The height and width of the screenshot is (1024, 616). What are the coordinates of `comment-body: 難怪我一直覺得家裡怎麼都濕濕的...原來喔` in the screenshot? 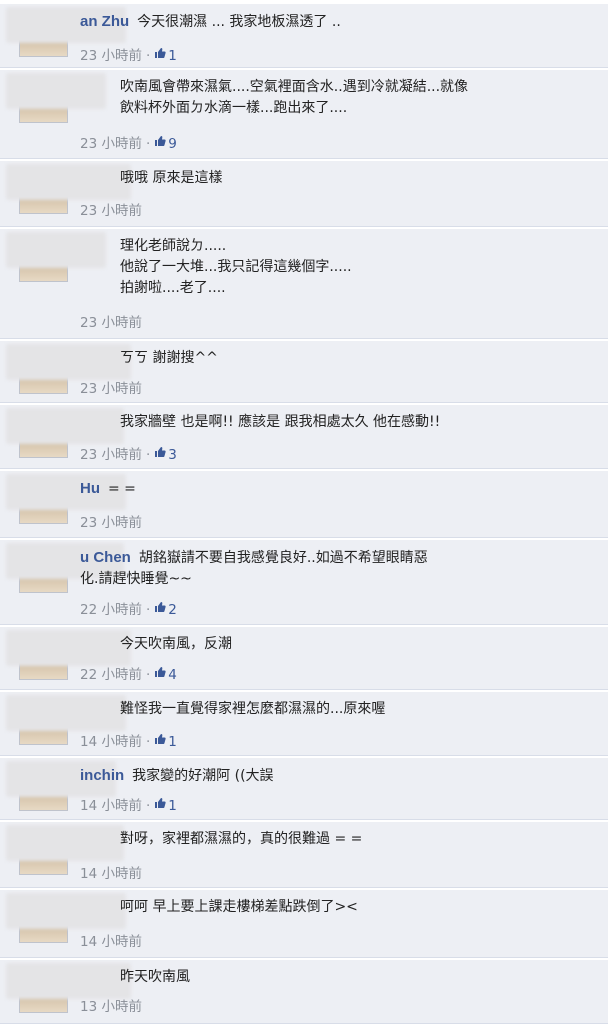 It's located at (335, 709).